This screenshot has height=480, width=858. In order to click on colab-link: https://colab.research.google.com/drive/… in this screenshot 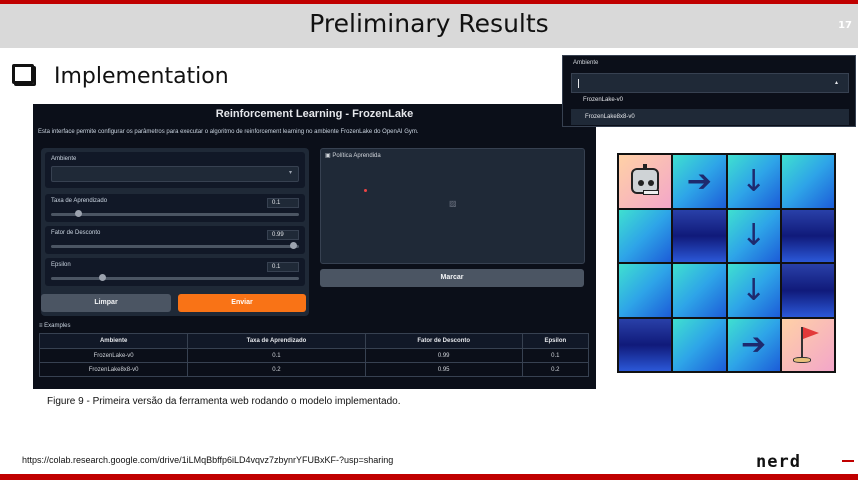, I will do `click(207, 460)`.